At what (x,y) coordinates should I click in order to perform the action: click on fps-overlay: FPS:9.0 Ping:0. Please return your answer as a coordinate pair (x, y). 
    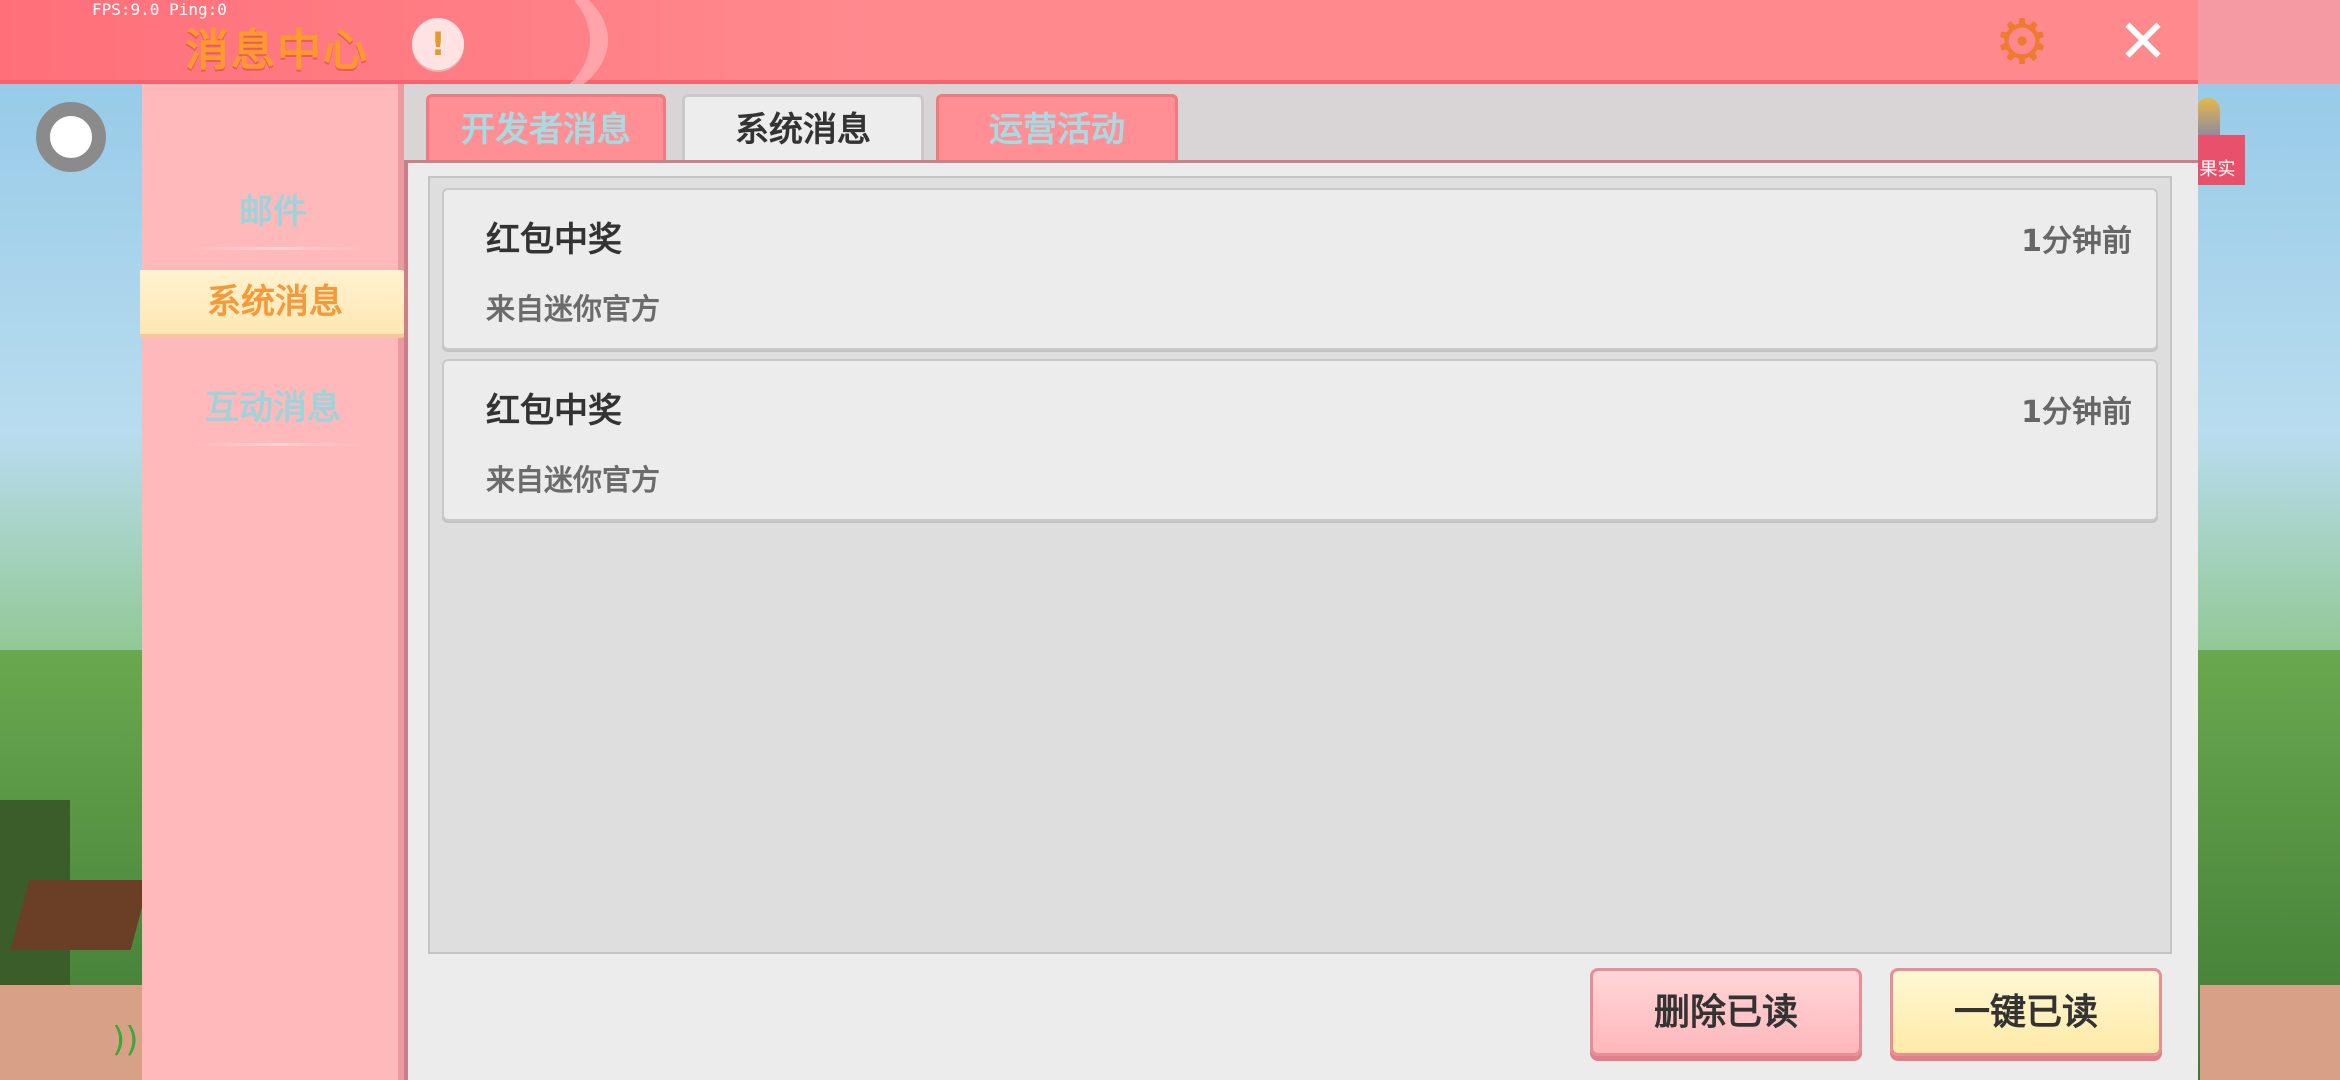
    Looking at the image, I should click on (159, 9).